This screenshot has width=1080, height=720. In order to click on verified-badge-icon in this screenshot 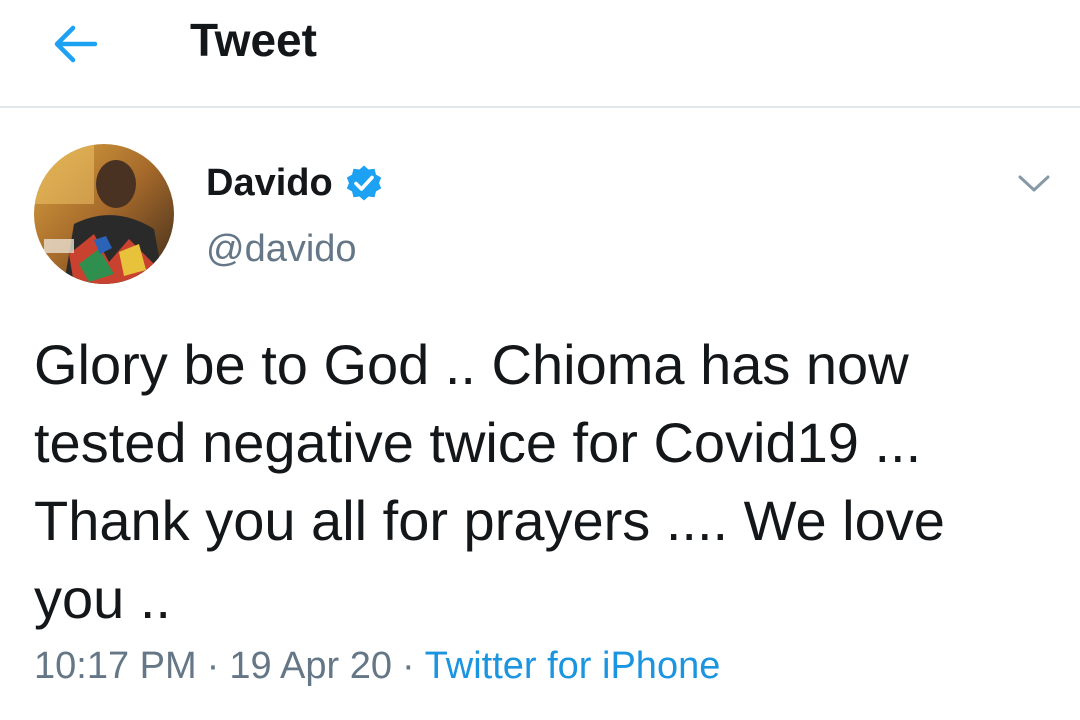, I will do `click(364, 183)`.